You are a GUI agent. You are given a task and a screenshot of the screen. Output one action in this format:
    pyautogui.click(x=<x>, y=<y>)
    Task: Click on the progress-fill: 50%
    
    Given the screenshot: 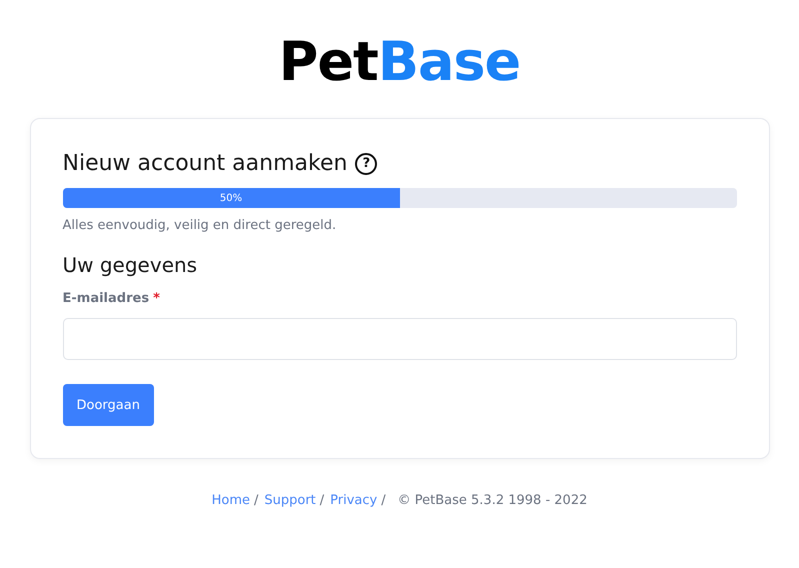 What is the action you would take?
    pyautogui.click(x=231, y=198)
    